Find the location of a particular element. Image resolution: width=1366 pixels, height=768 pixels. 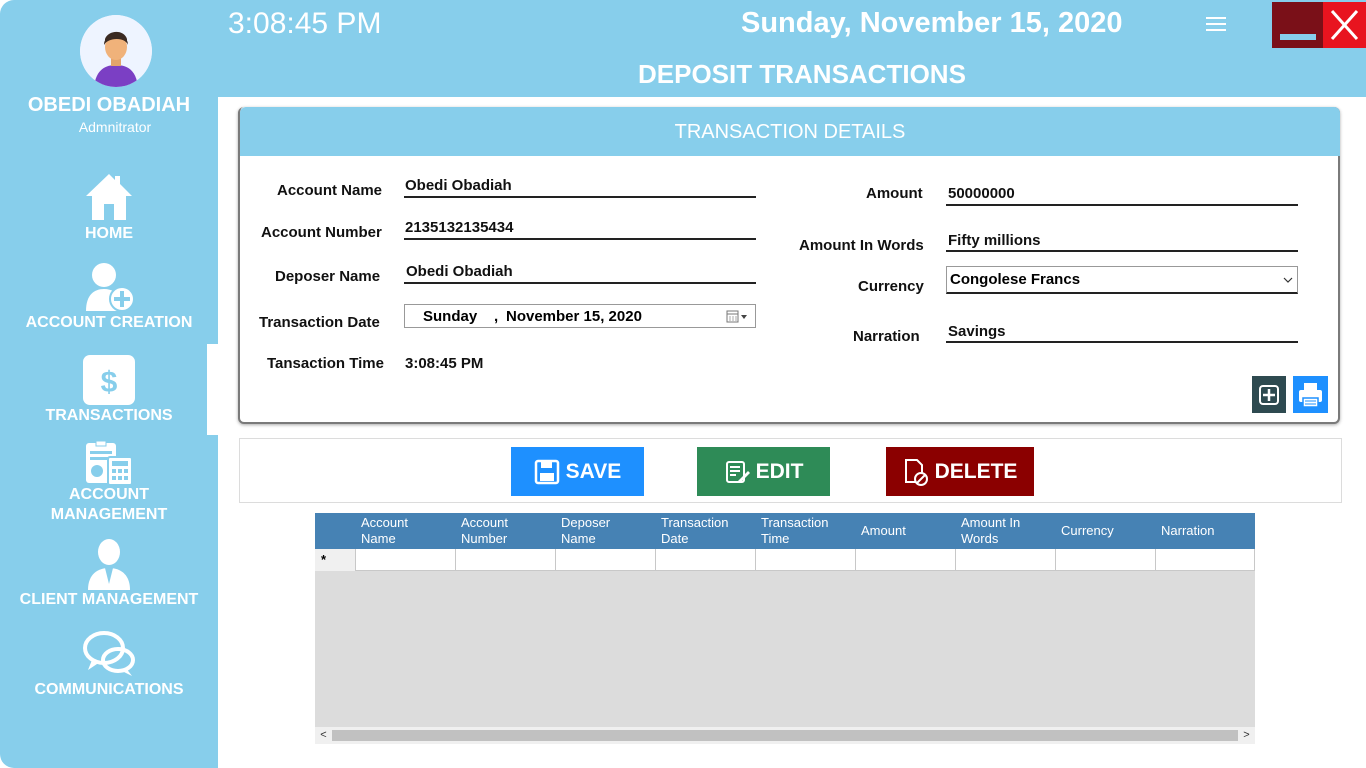

add-button is located at coordinates (1269, 394).